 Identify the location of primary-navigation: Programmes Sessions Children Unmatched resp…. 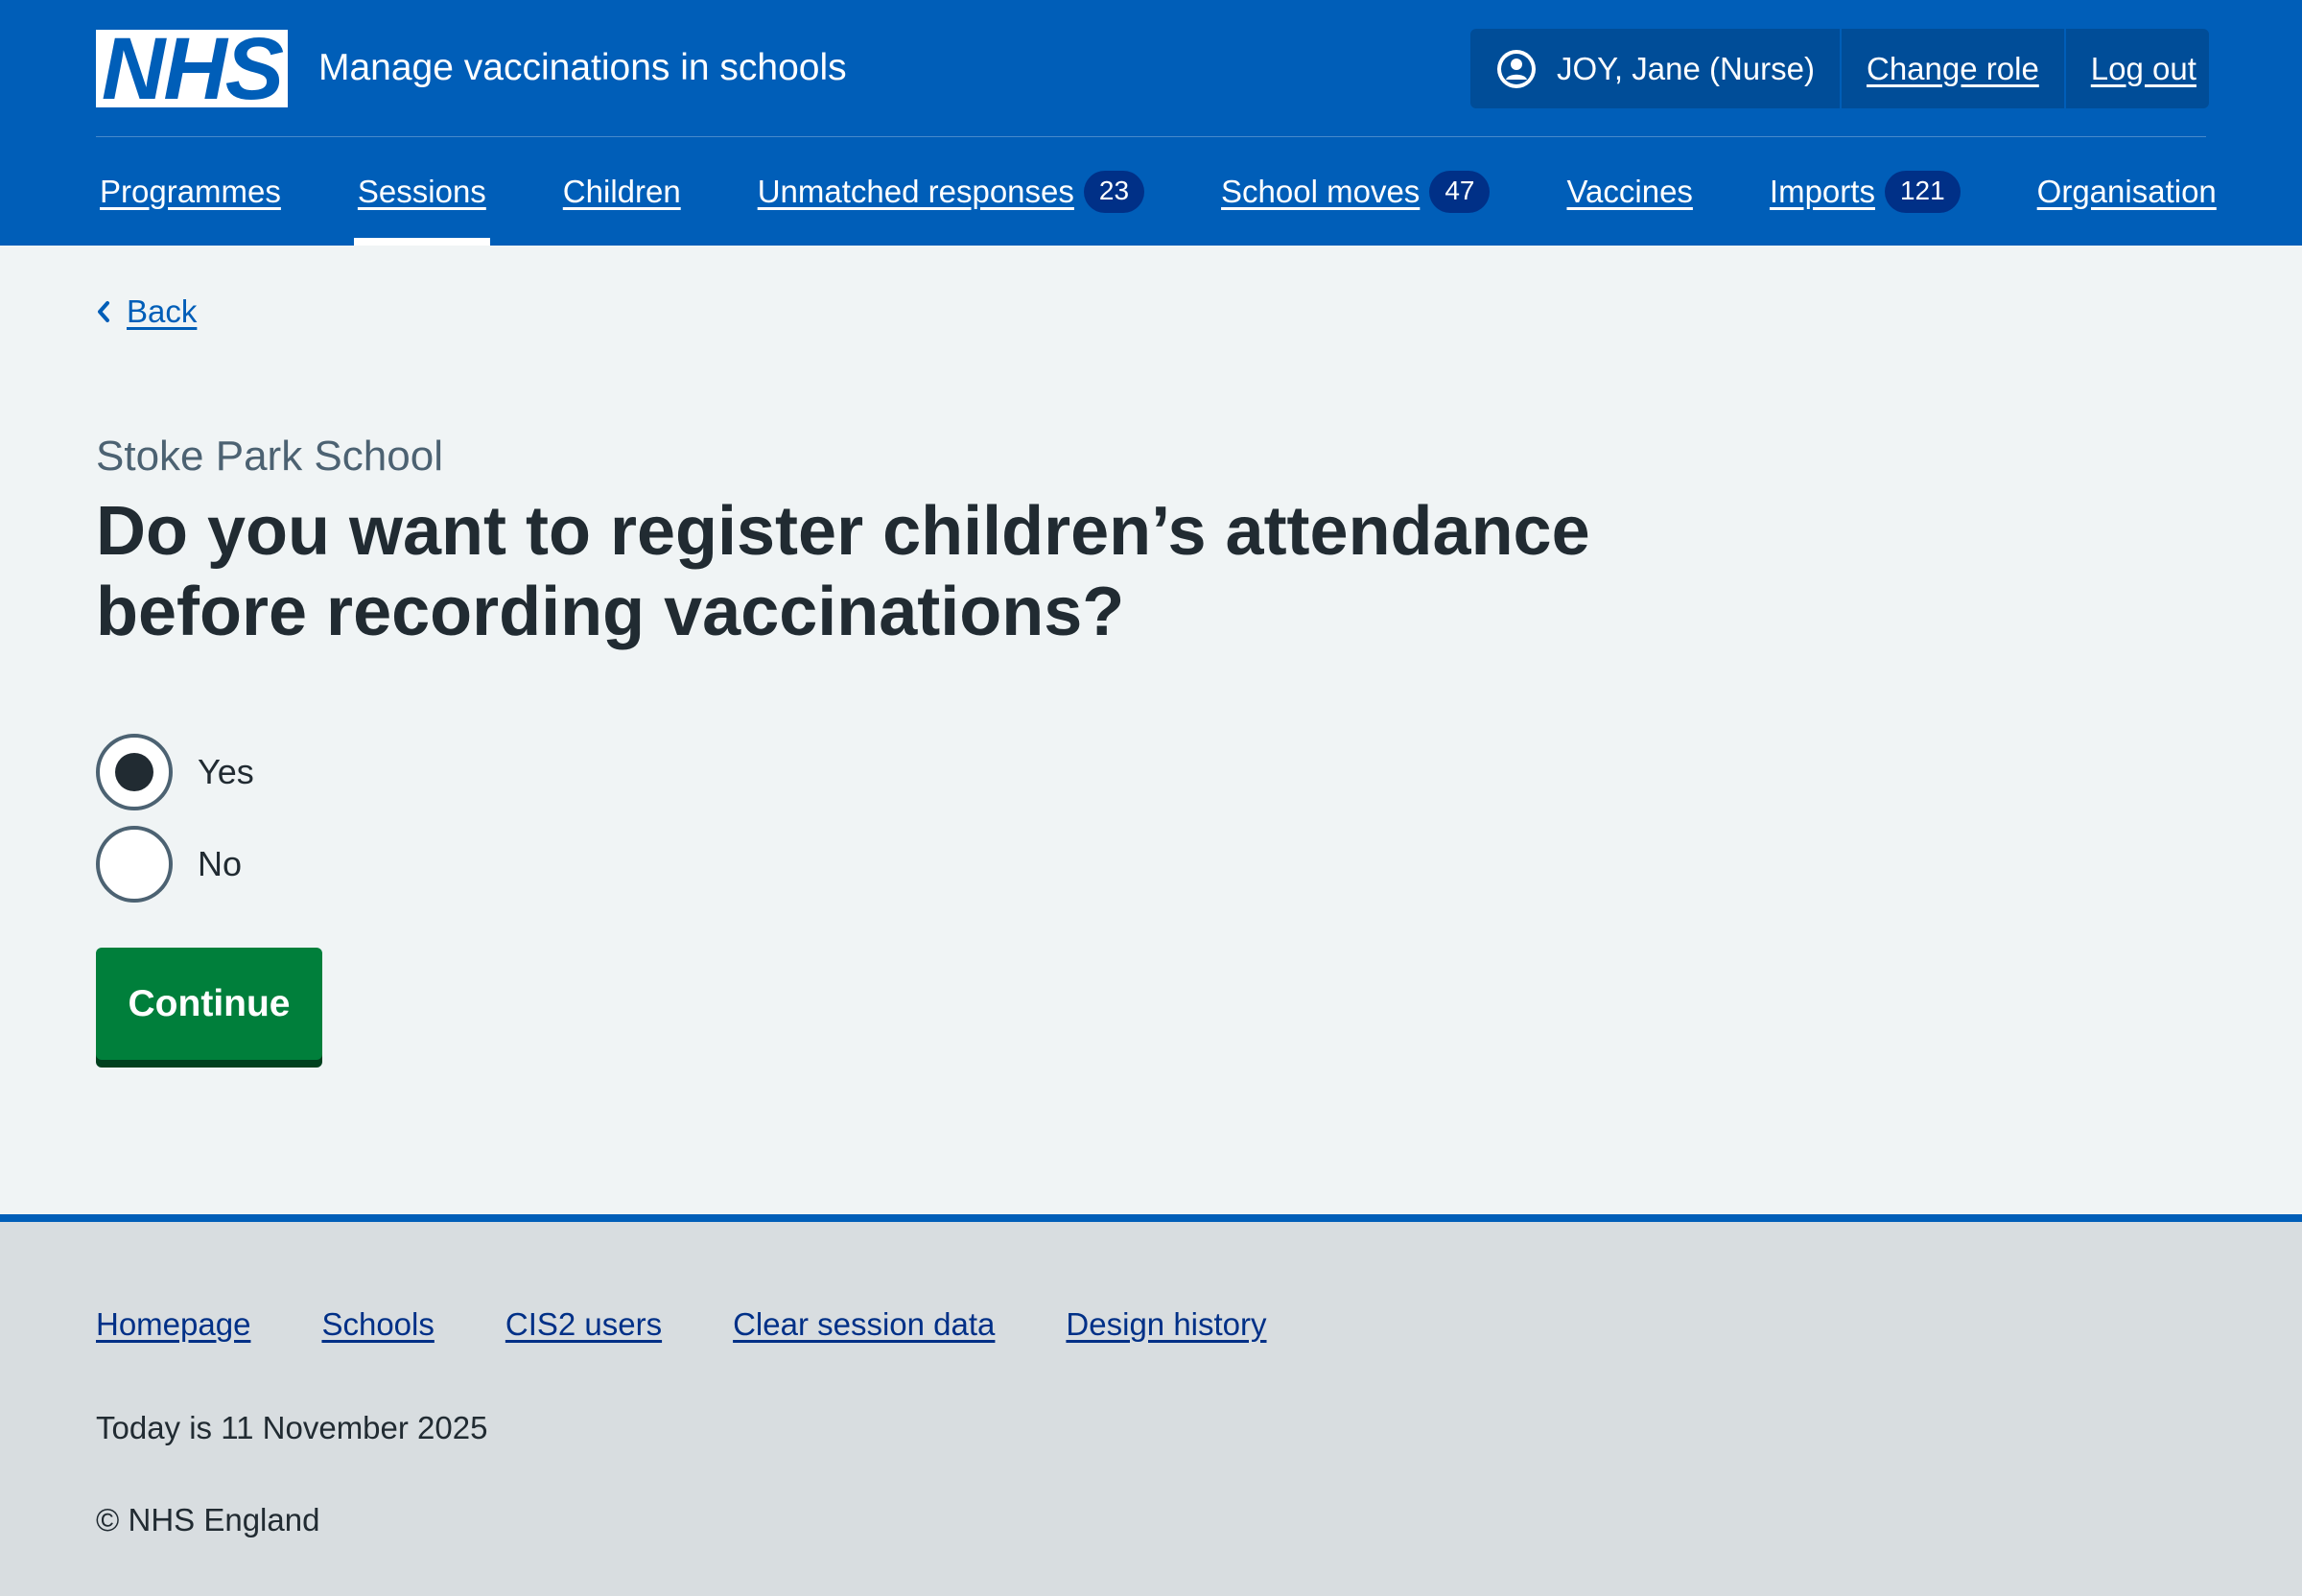
(1156, 191).